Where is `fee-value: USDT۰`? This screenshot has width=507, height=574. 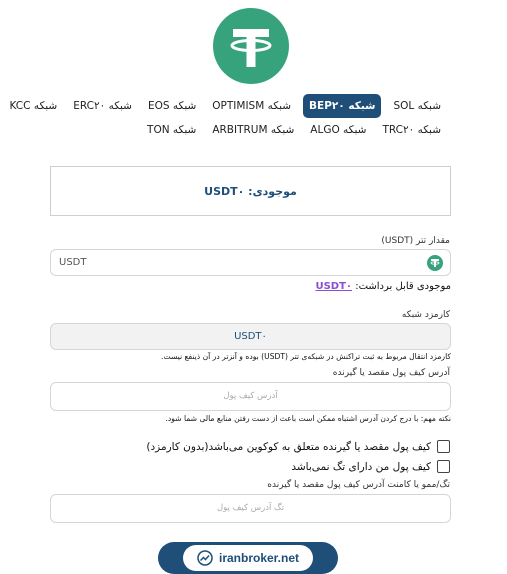
fee-value: USDT۰ is located at coordinates (250, 336).